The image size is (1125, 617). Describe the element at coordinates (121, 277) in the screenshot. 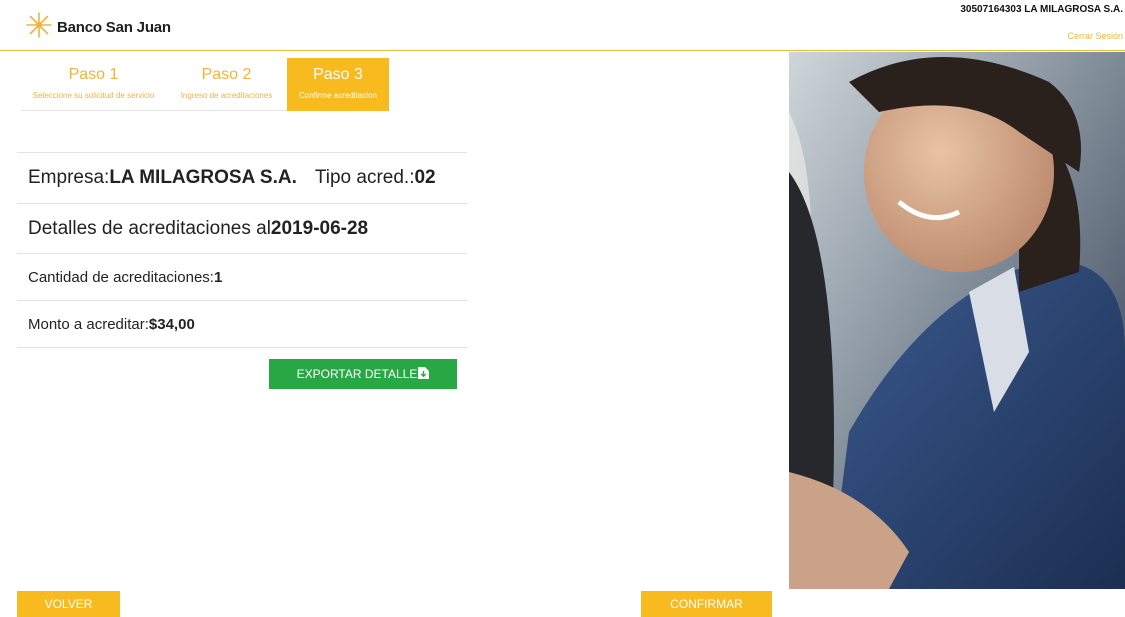

I see `quantity-label: Cantidad de acreditaciones:` at that location.